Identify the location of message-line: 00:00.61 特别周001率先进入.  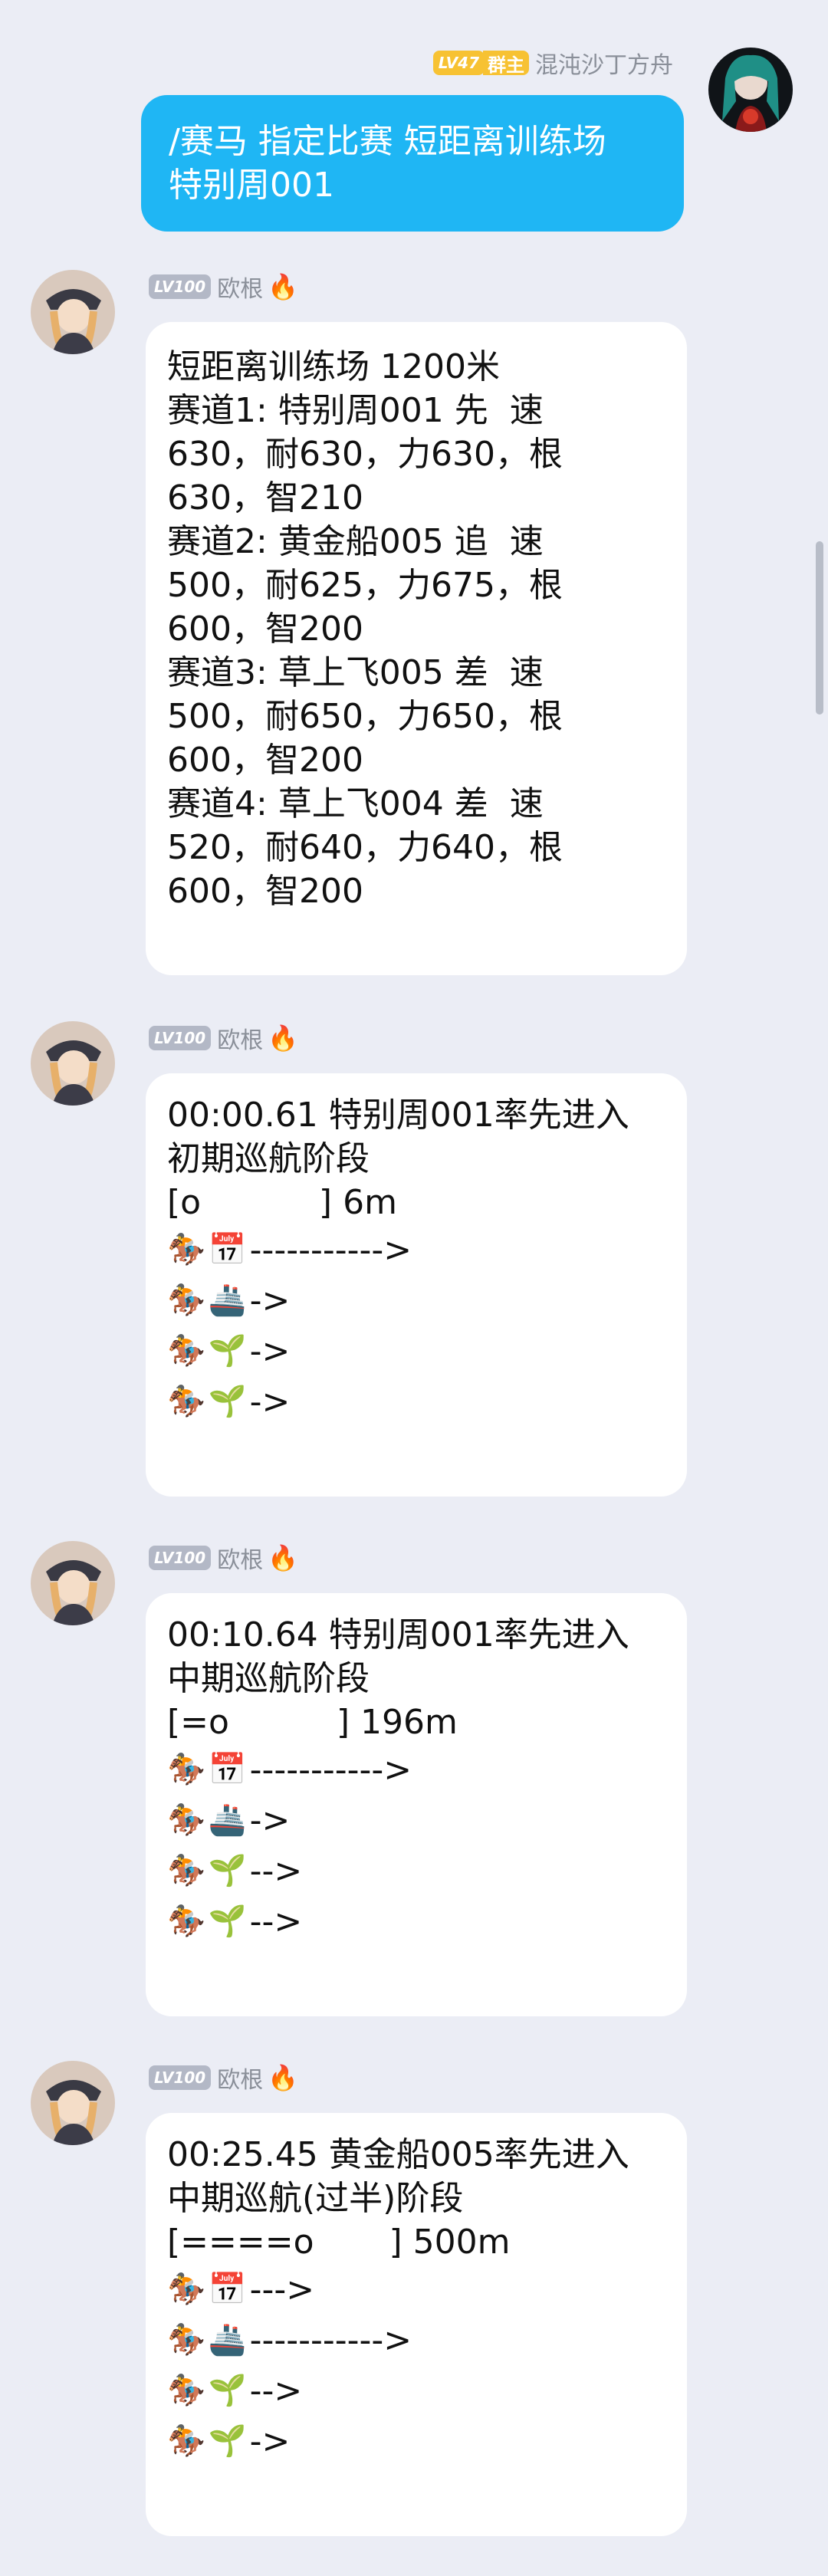
(398, 1115).